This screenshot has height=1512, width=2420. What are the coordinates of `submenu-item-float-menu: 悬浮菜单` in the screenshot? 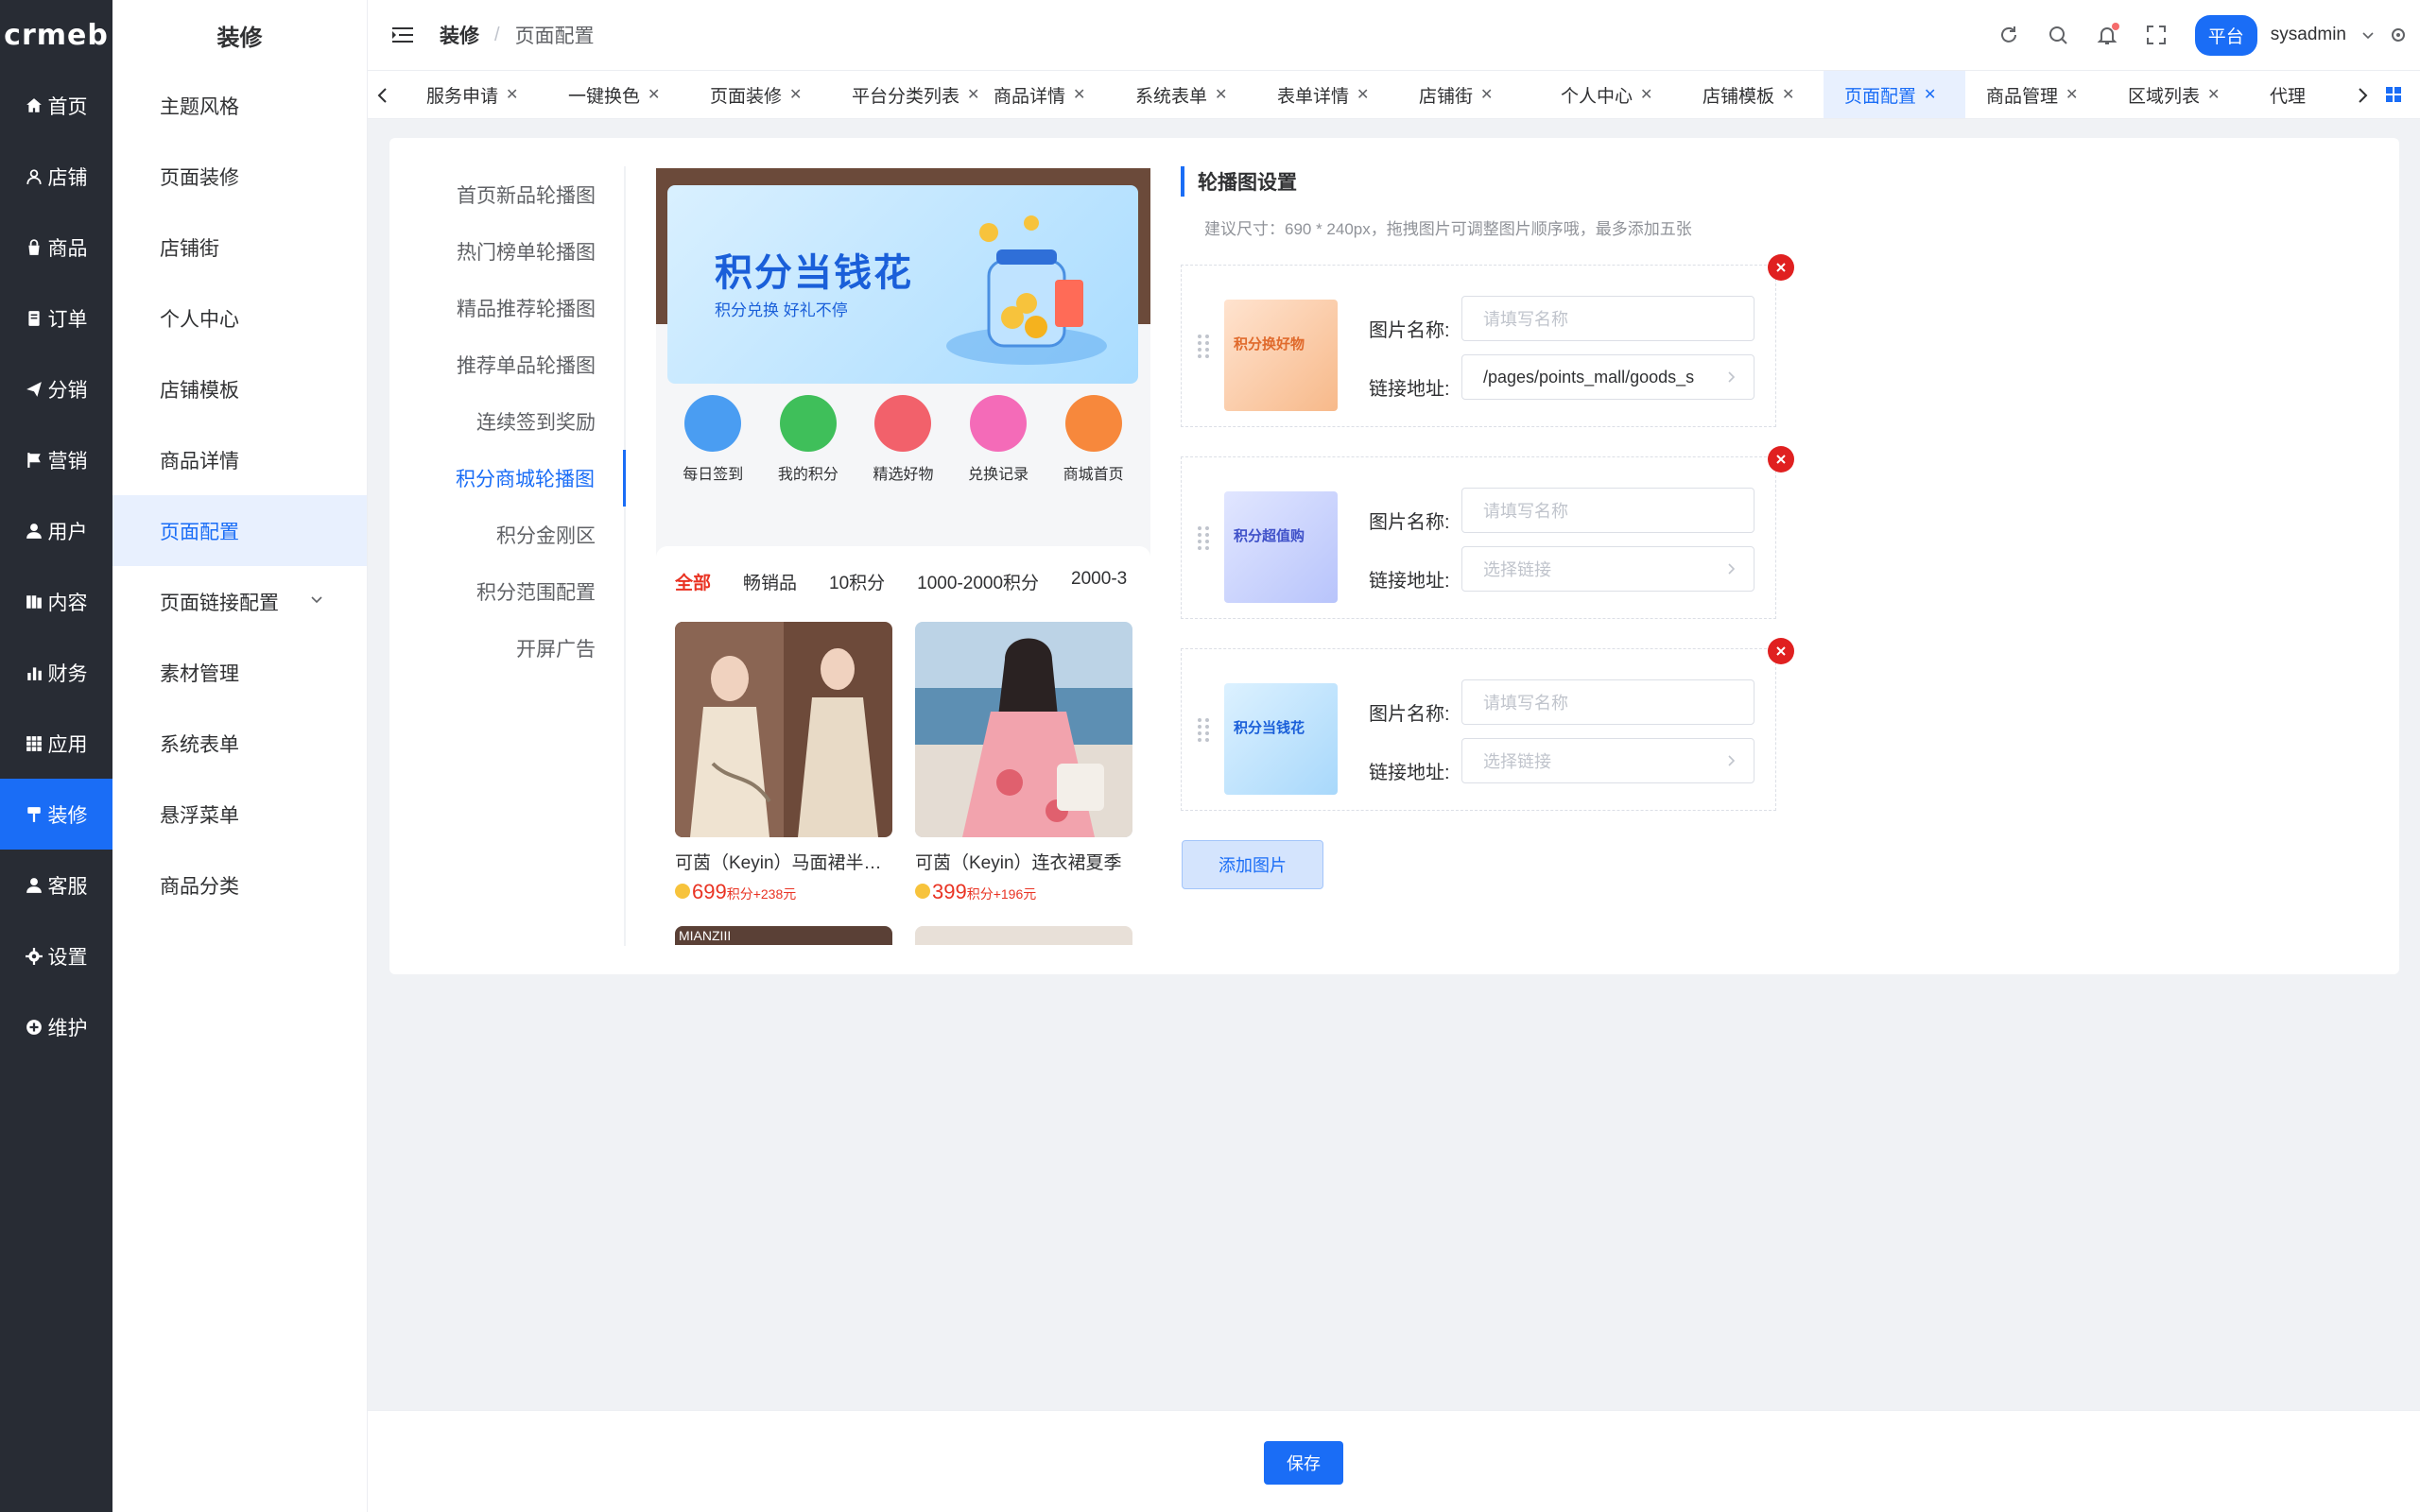 It's located at (239, 814).